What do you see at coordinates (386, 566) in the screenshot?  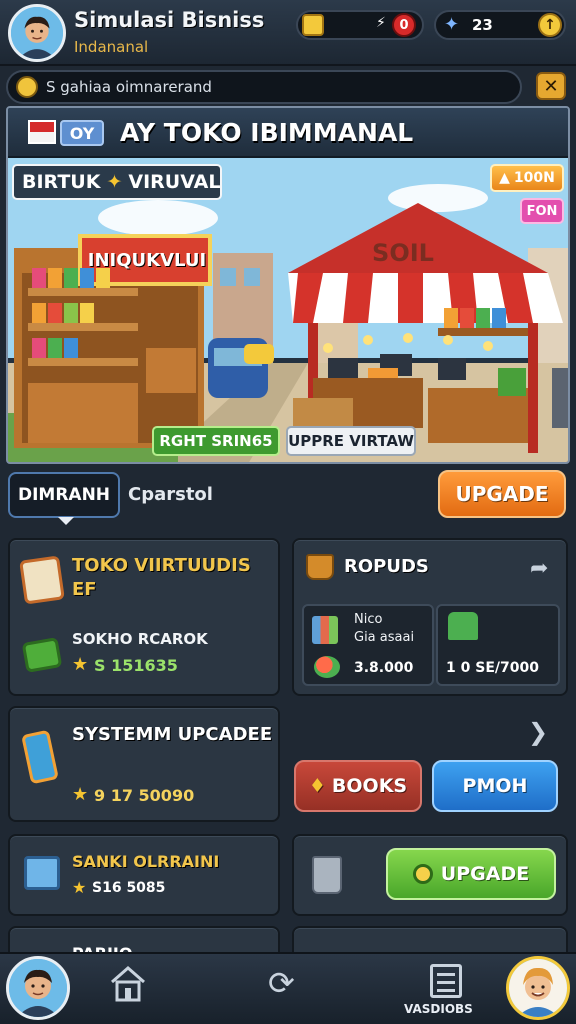 I see `ropuds-title: ROPUDS` at bounding box center [386, 566].